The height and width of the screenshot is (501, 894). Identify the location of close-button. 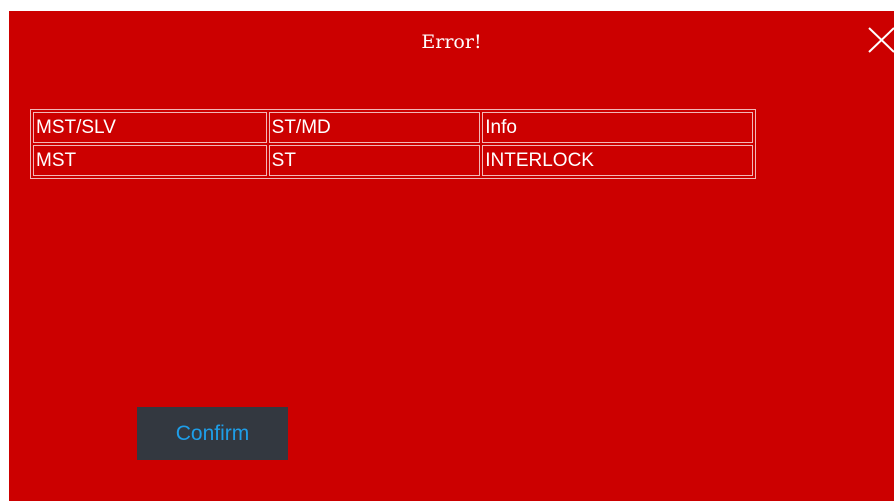
(880, 40).